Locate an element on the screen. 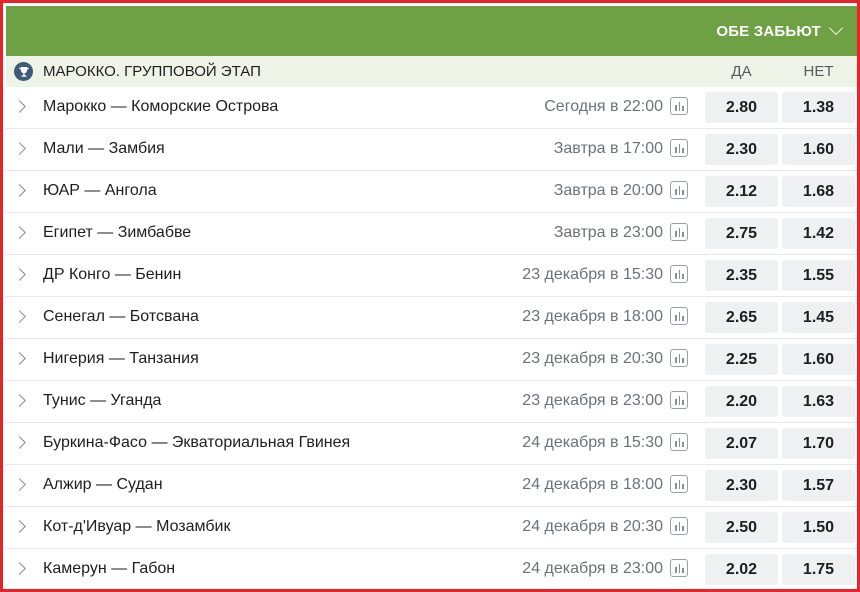  odds-yes-button: 2.02 is located at coordinates (741, 569).